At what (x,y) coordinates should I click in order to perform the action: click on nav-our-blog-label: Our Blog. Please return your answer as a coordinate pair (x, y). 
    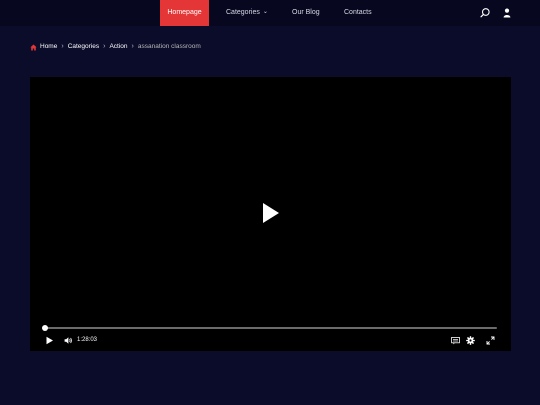
    Looking at the image, I should click on (306, 12).